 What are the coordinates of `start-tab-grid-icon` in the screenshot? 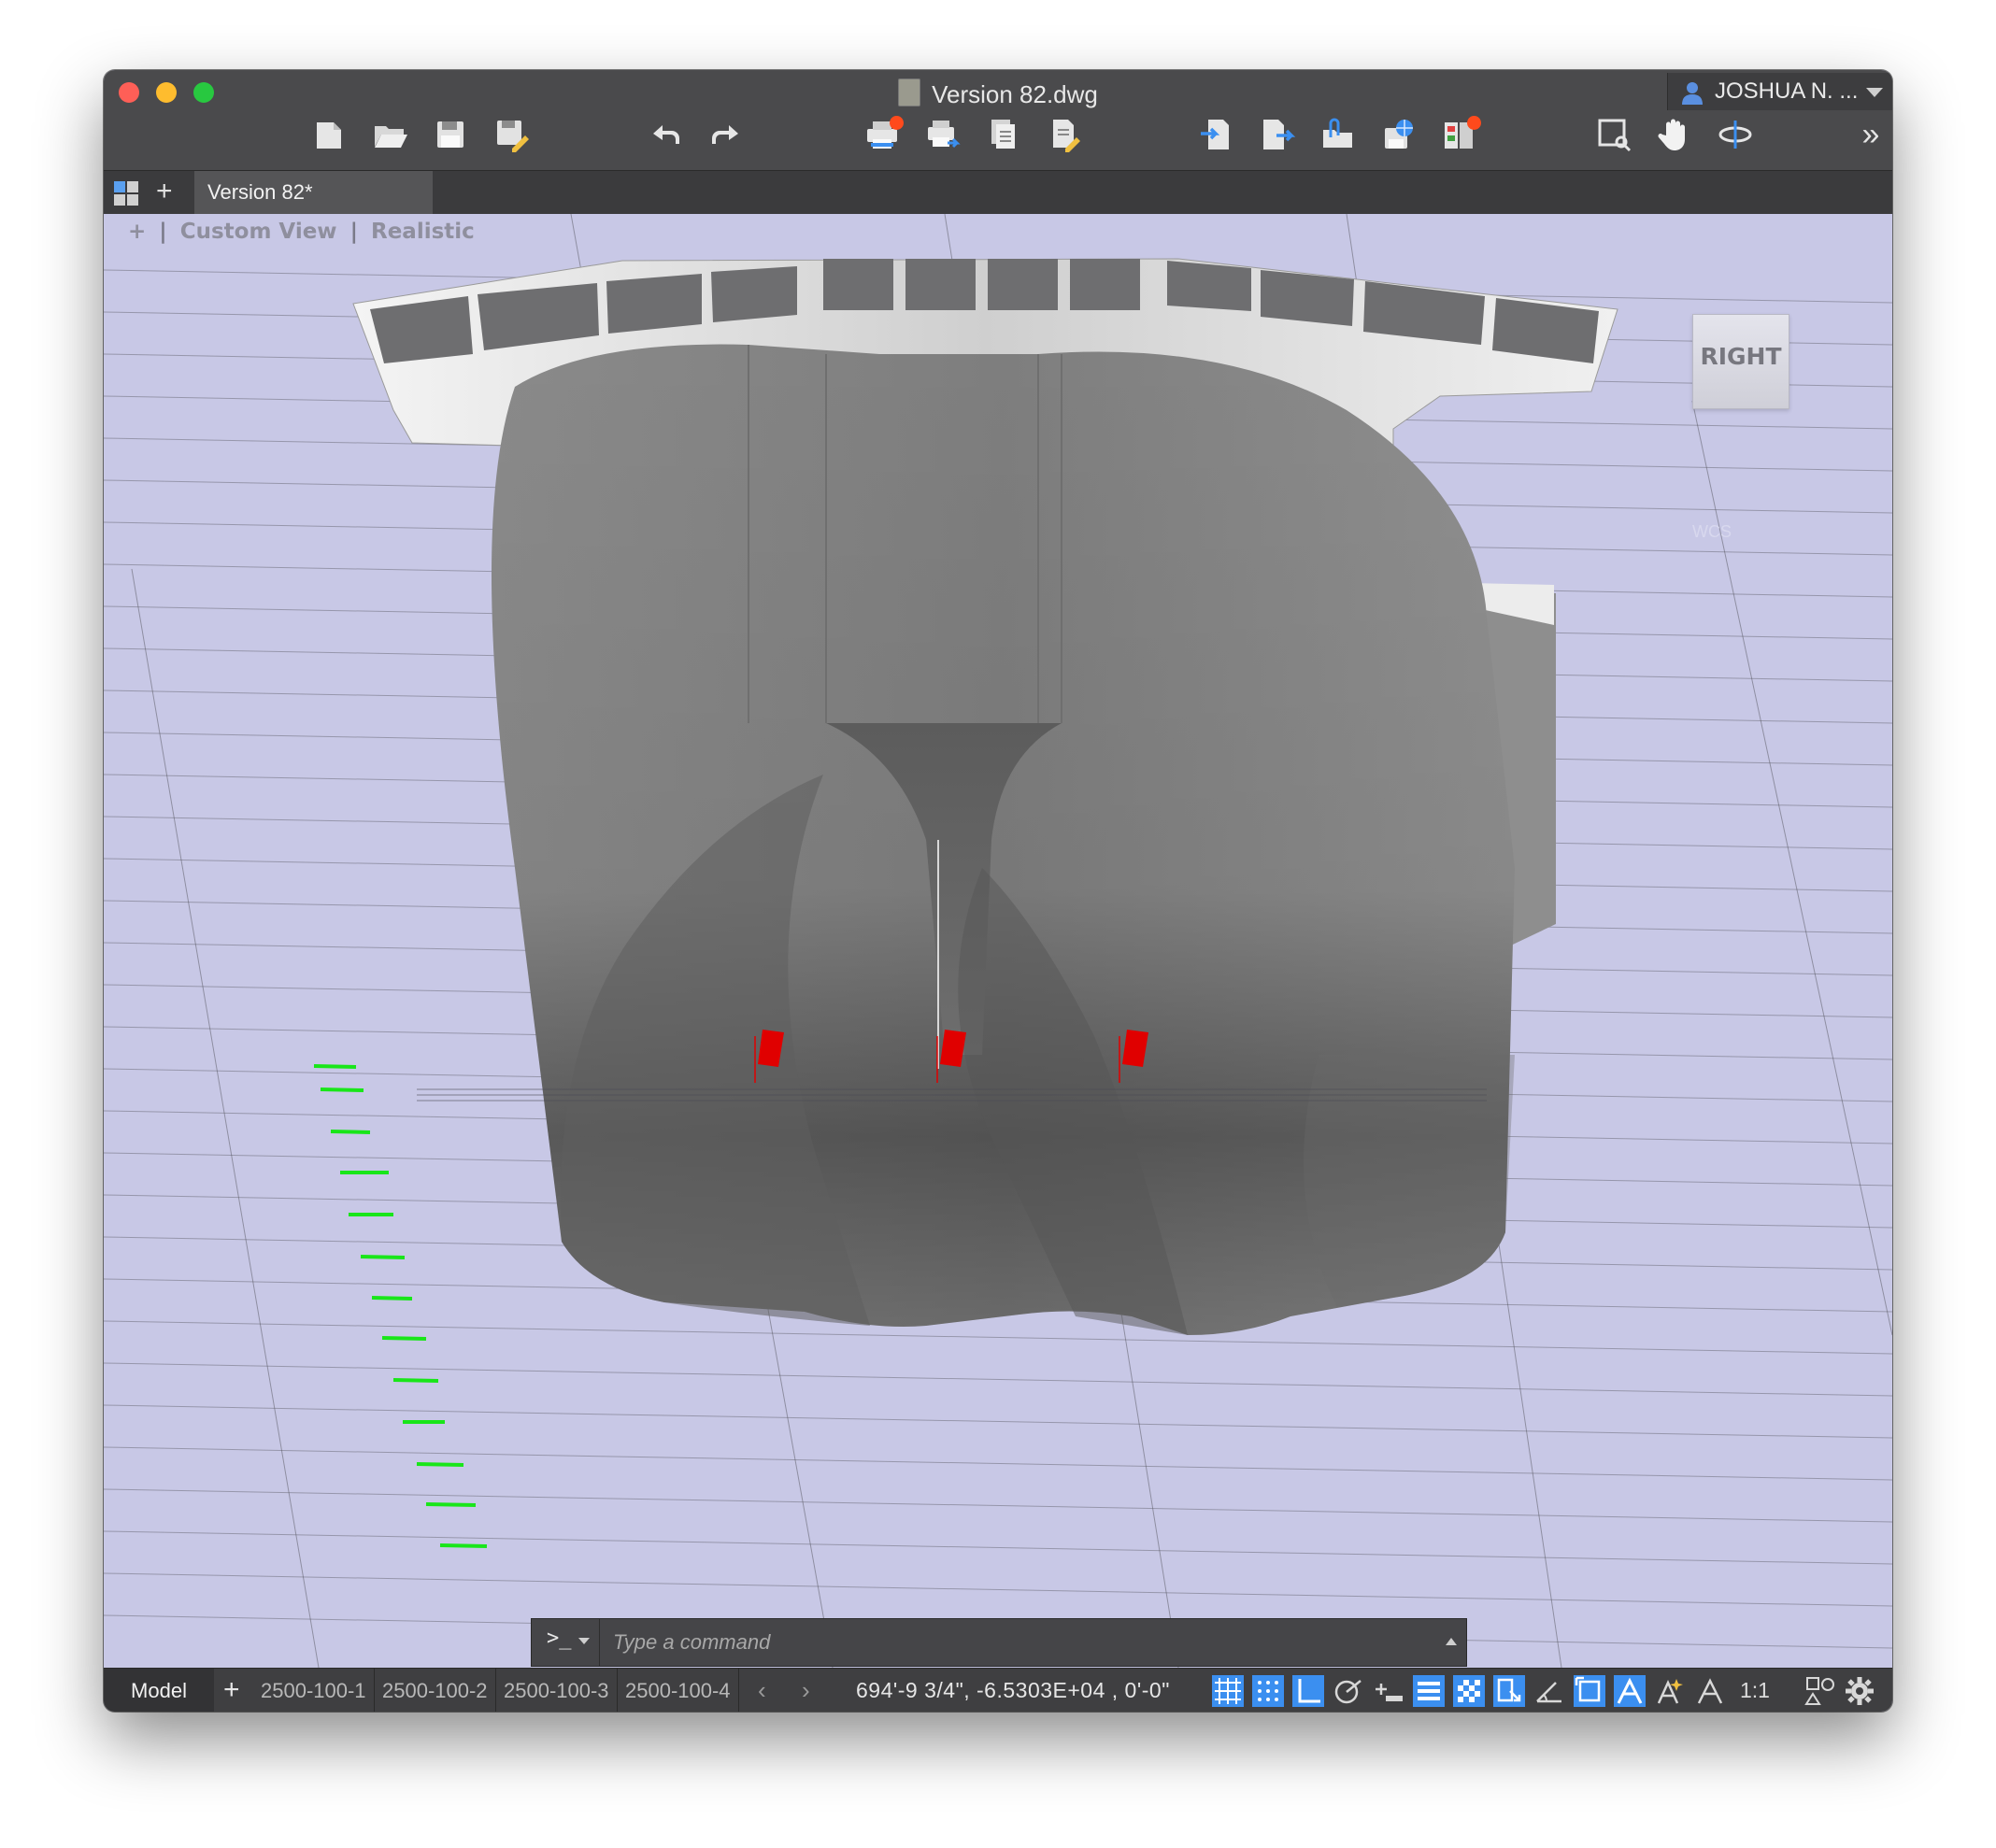 It's located at (126, 193).